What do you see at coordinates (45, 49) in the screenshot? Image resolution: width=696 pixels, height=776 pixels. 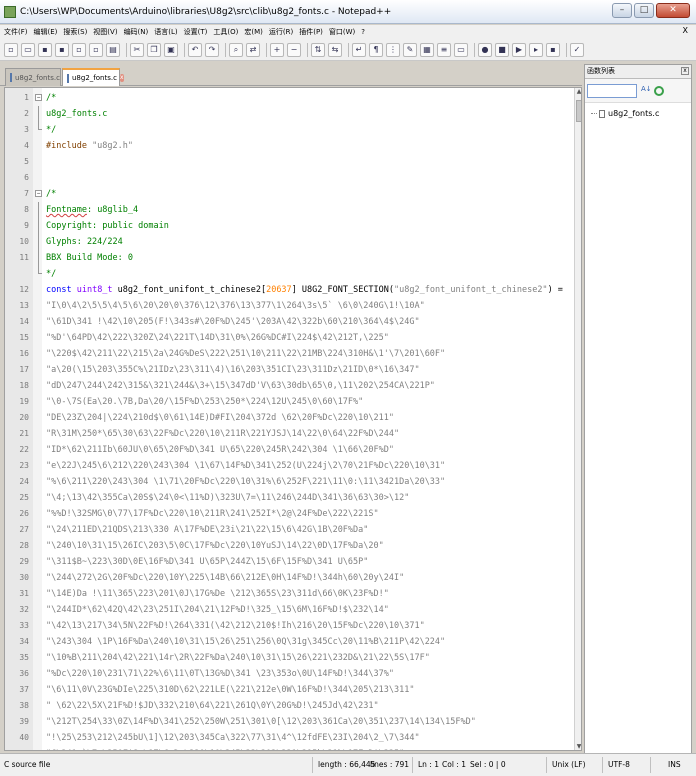 I see `save-icon: ▪` at bounding box center [45, 49].